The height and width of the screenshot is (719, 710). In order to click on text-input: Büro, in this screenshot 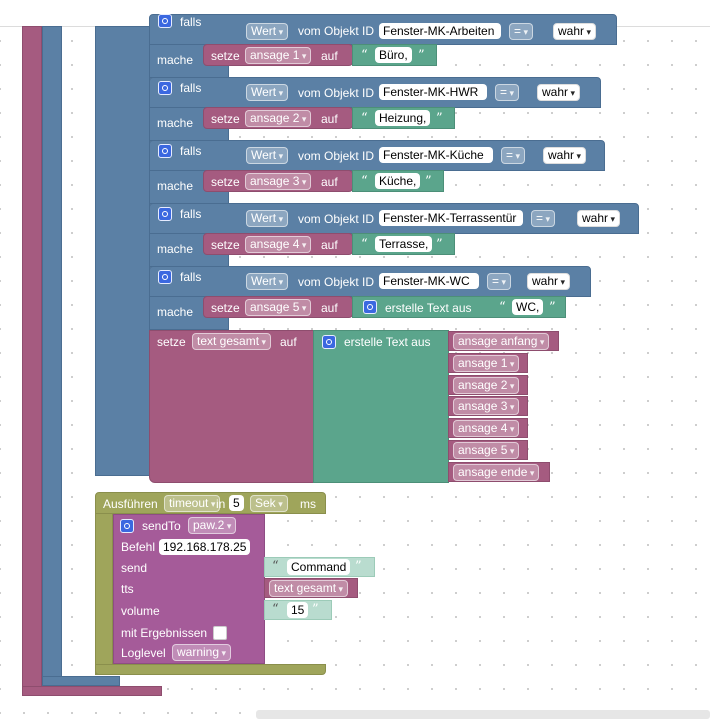, I will do `click(393, 55)`.